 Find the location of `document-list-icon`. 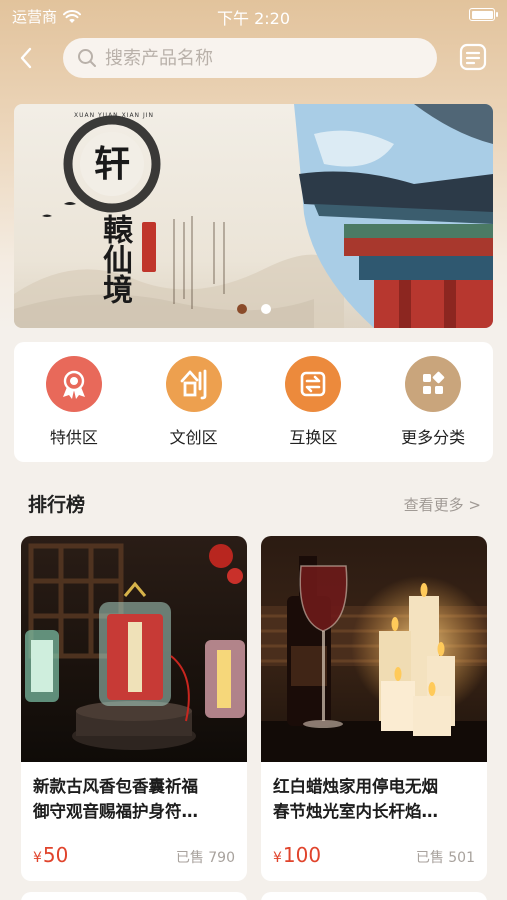

document-list-icon is located at coordinates (473, 57).